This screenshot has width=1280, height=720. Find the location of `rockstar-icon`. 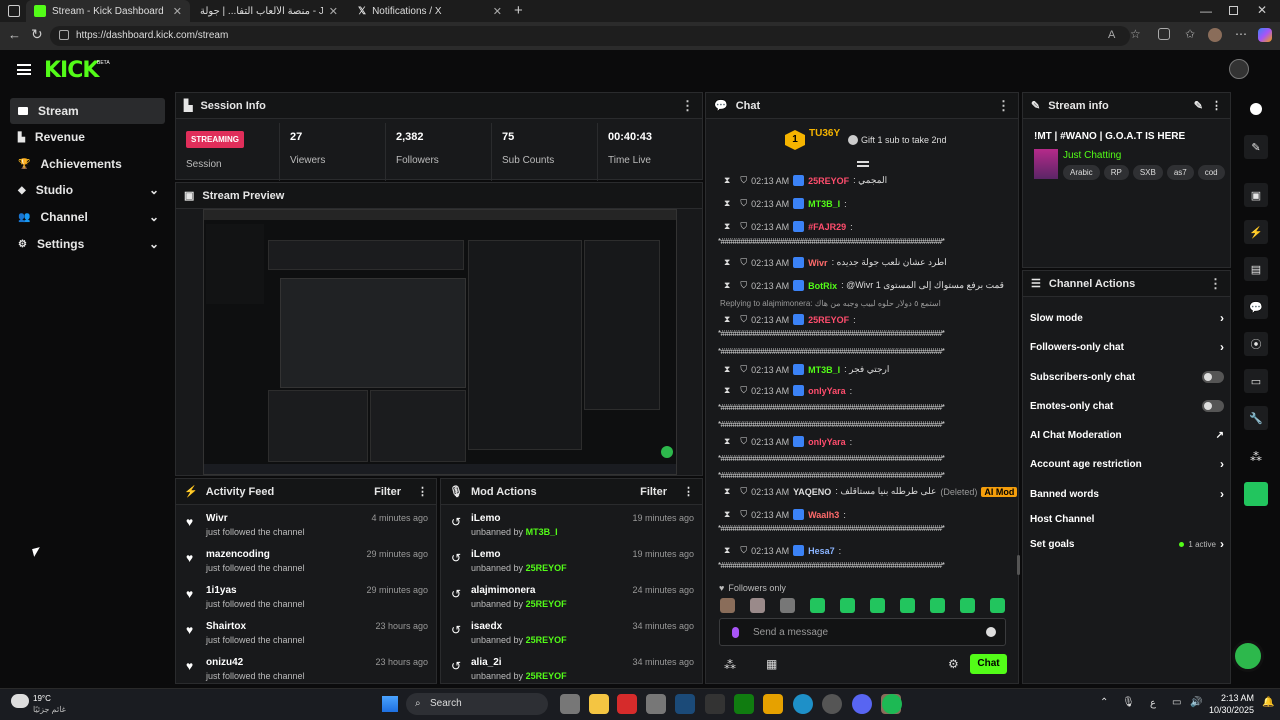

rockstar-icon is located at coordinates (773, 704).